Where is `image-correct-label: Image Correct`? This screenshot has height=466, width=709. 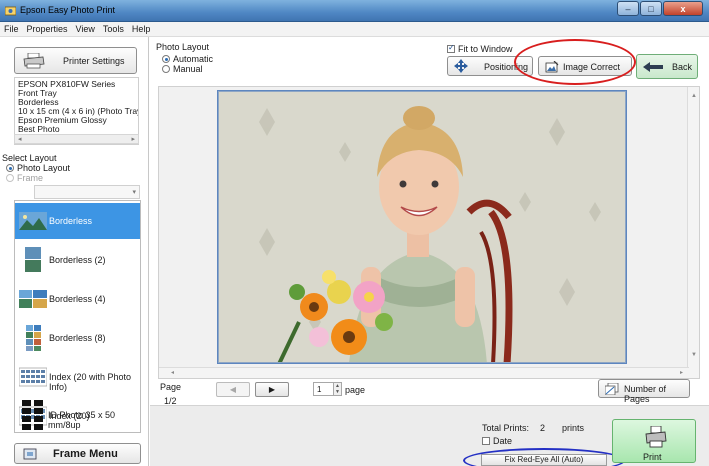 image-correct-label: Image Correct is located at coordinates (592, 67).